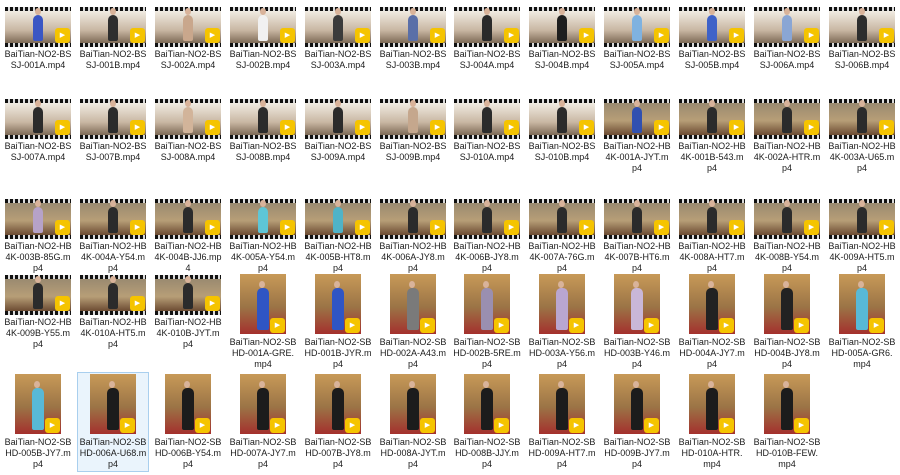 The height and width of the screenshot is (475, 900). What do you see at coordinates (487, 322) in the screenshot?
I see `file-item: ▶ BaiTian-NO2-SBHD-002B-5RE.mp4` at bounding box center [487, 322].